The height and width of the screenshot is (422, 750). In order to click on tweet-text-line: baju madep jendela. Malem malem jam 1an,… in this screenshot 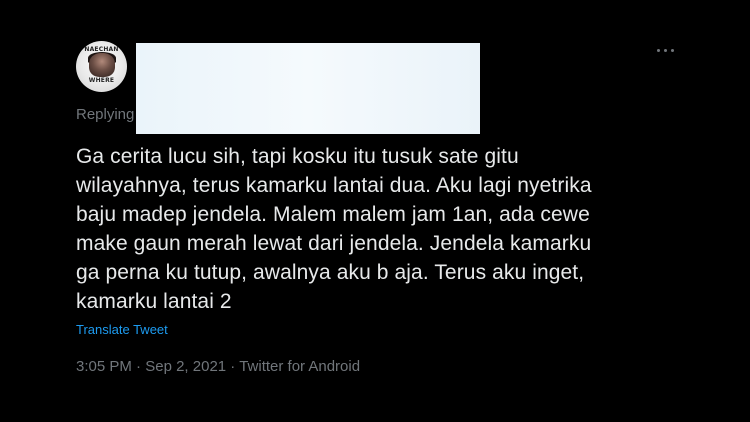, I will do `click(333, 214)`.